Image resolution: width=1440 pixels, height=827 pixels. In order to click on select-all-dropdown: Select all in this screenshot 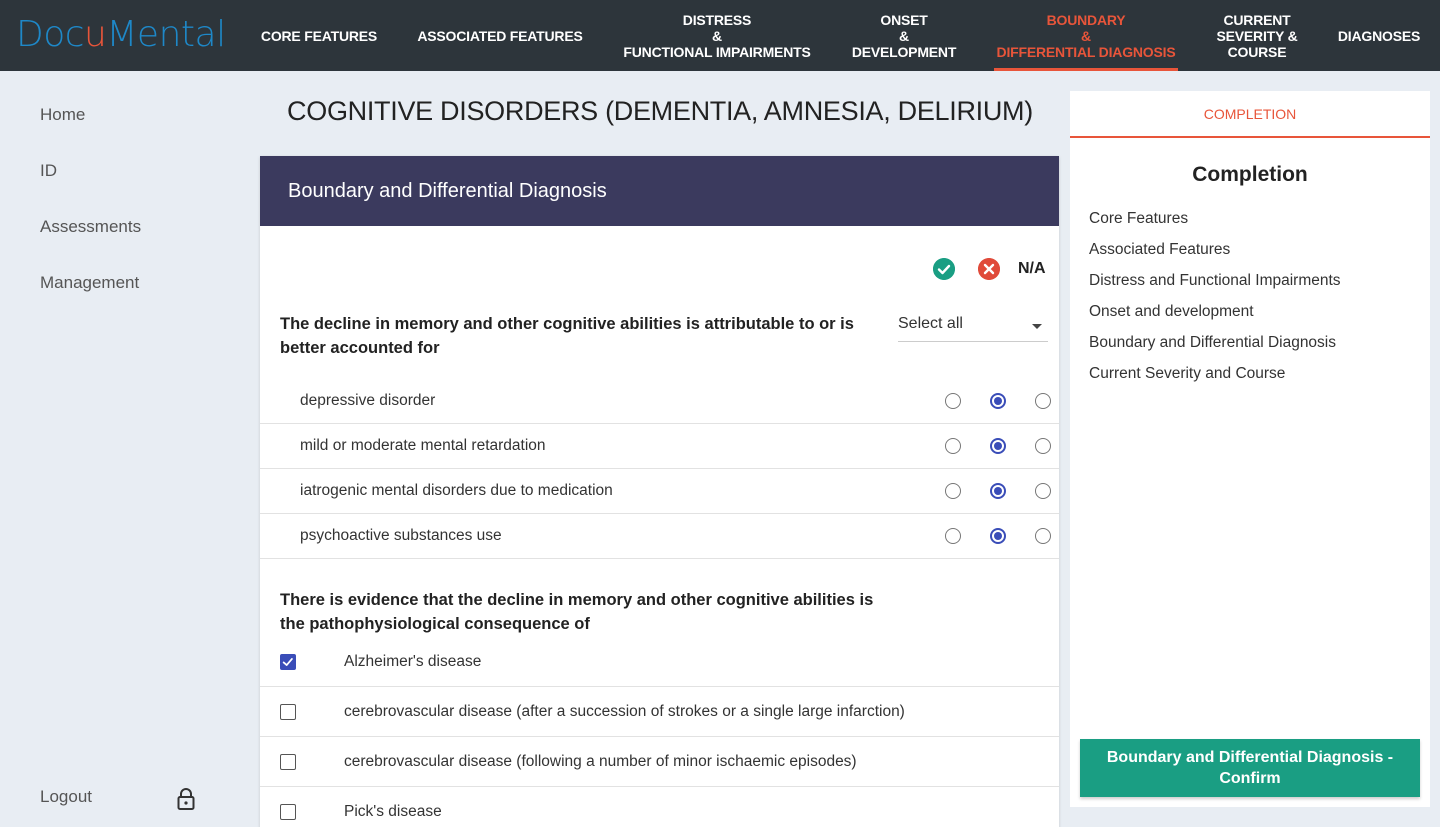, I will do `click(973, 326)`.